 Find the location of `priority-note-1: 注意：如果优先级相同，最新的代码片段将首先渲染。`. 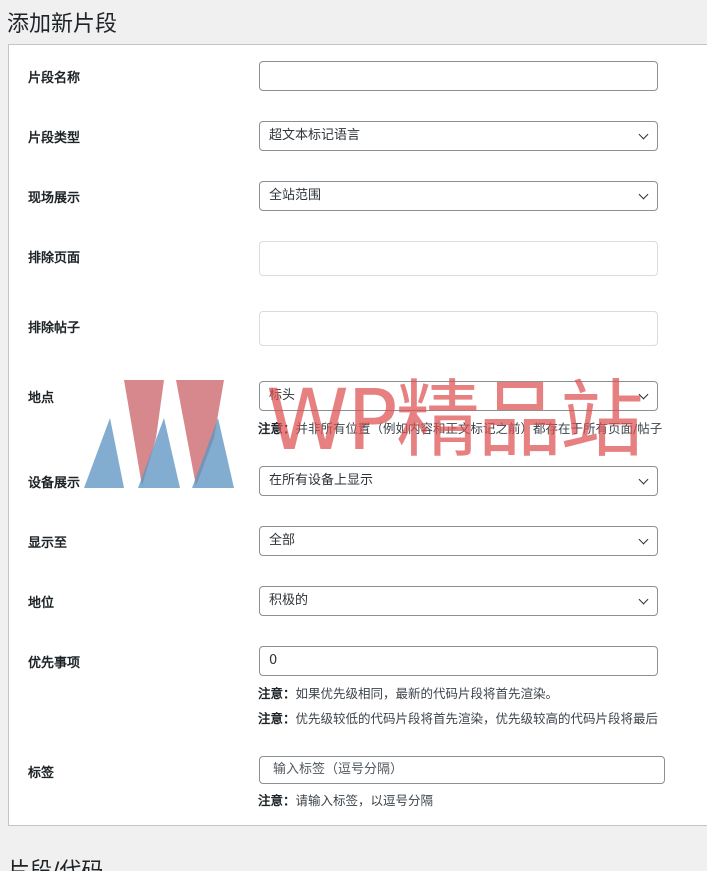

priority-note-1: 注意：如果优先级相同，最新的代码片段将首先渲染。 is located at coordinates (408, 692).